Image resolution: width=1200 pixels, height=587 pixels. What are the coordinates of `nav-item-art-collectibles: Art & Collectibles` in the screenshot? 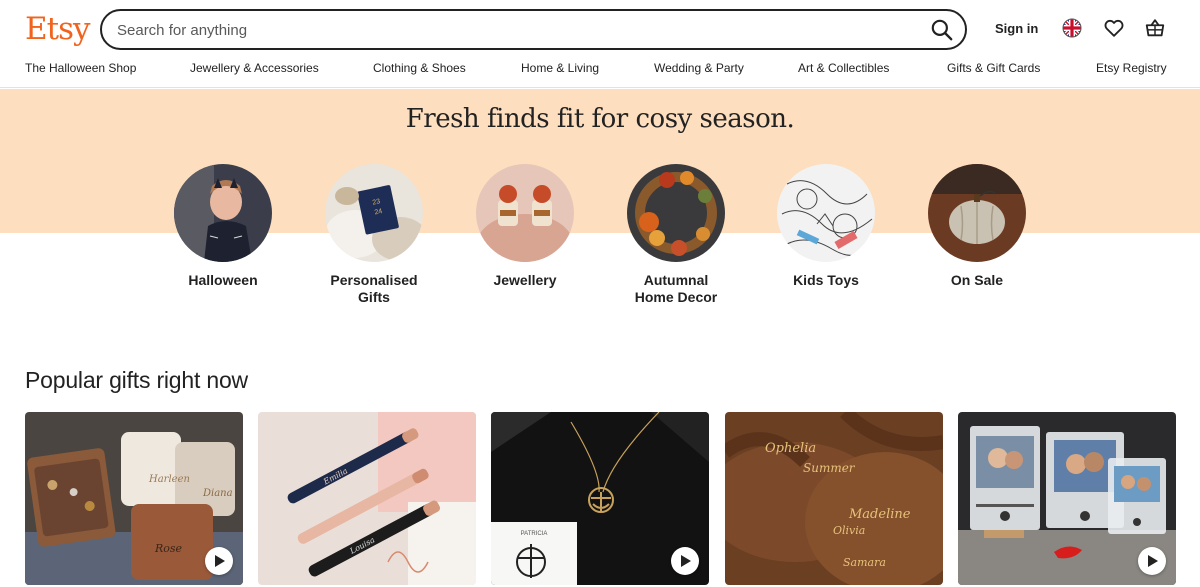 It's located at (843, 68).